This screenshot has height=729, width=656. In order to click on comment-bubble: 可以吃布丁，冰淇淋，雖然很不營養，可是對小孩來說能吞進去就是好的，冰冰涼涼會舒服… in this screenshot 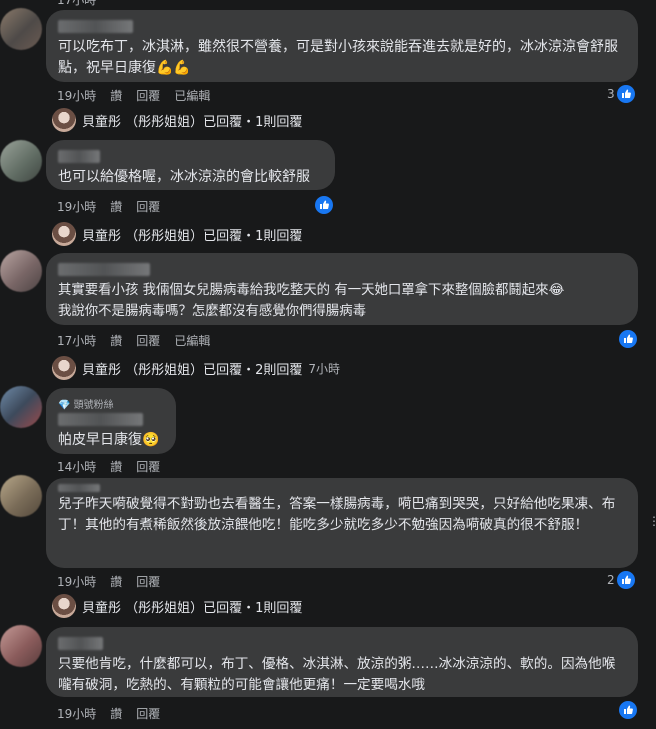, I will do `click(342, 46)`.